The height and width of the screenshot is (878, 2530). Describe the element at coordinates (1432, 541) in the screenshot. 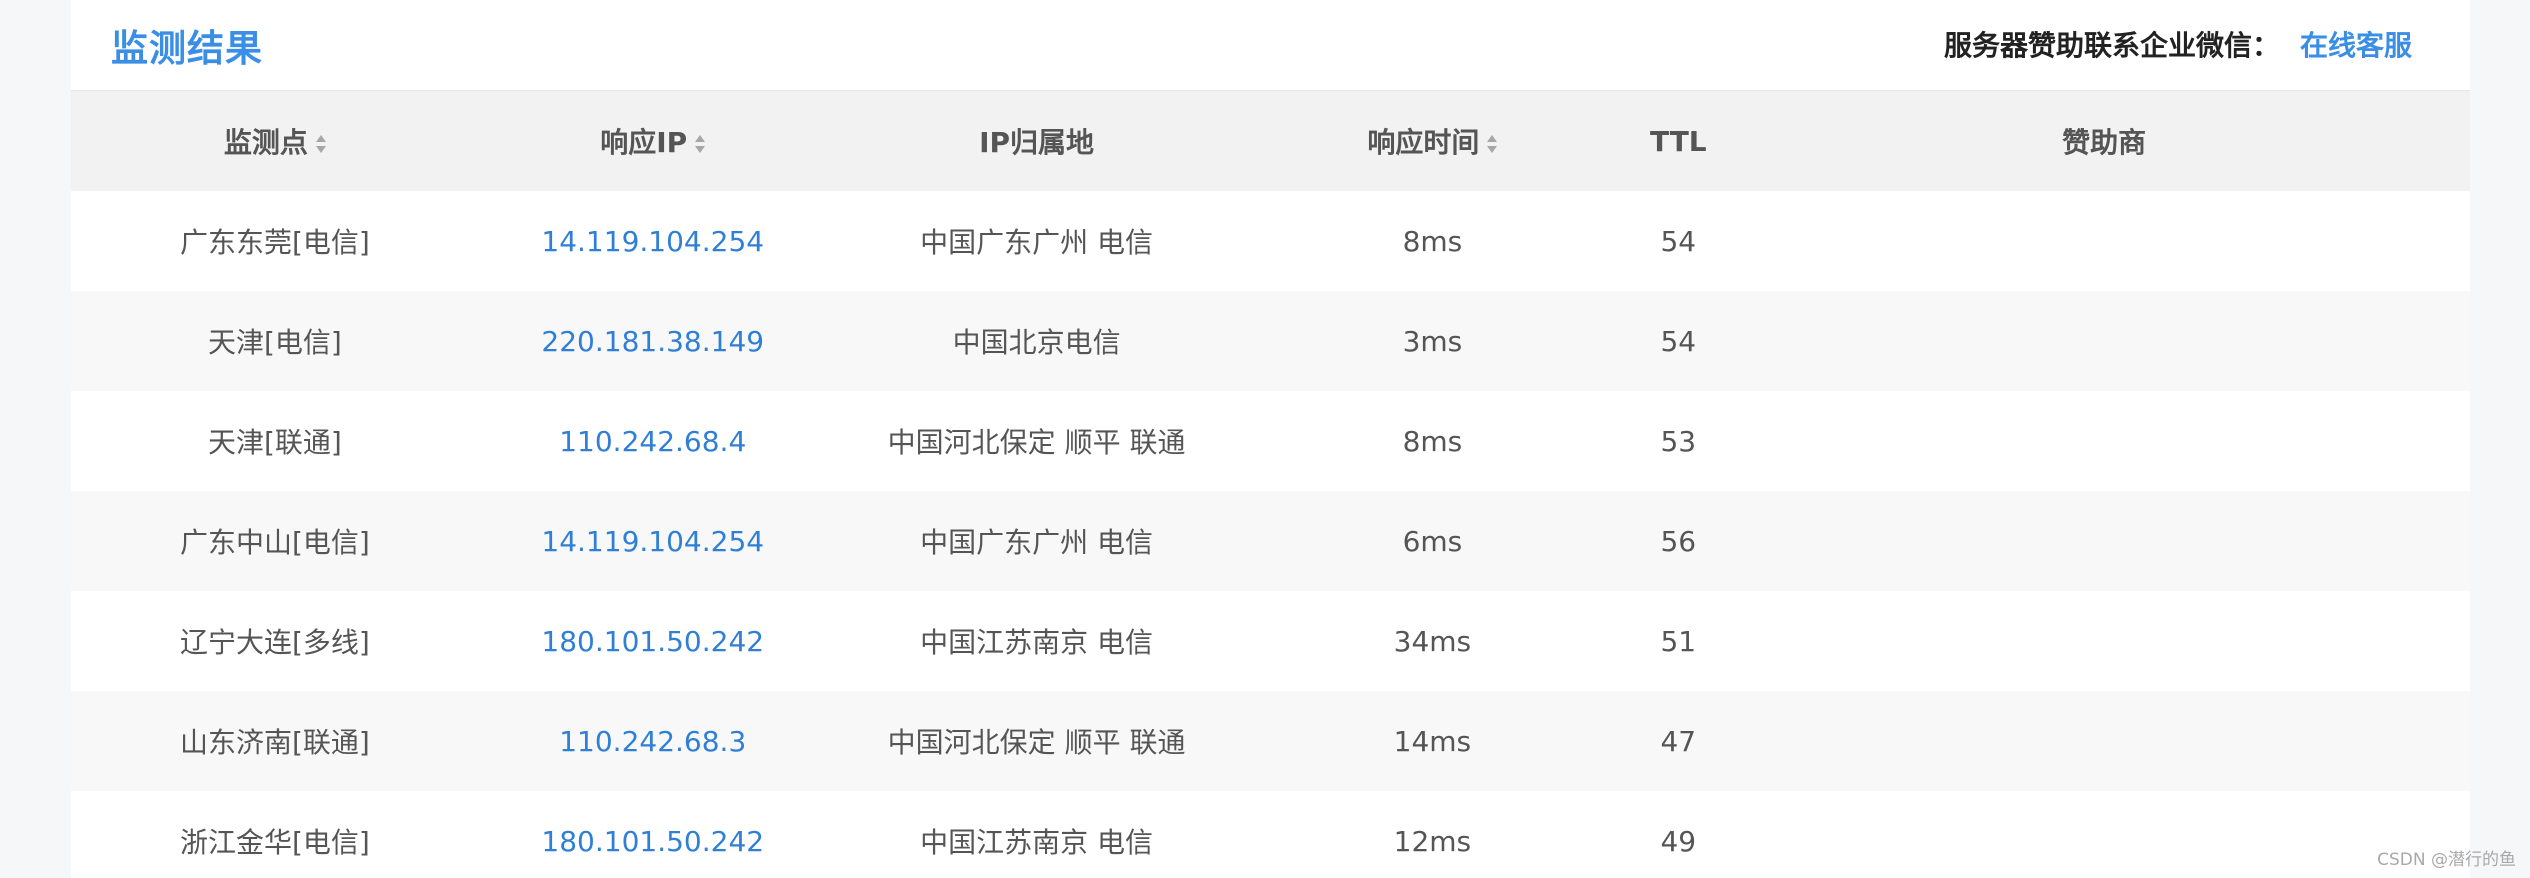

I see `response-time-cell: 6ms` at that location.